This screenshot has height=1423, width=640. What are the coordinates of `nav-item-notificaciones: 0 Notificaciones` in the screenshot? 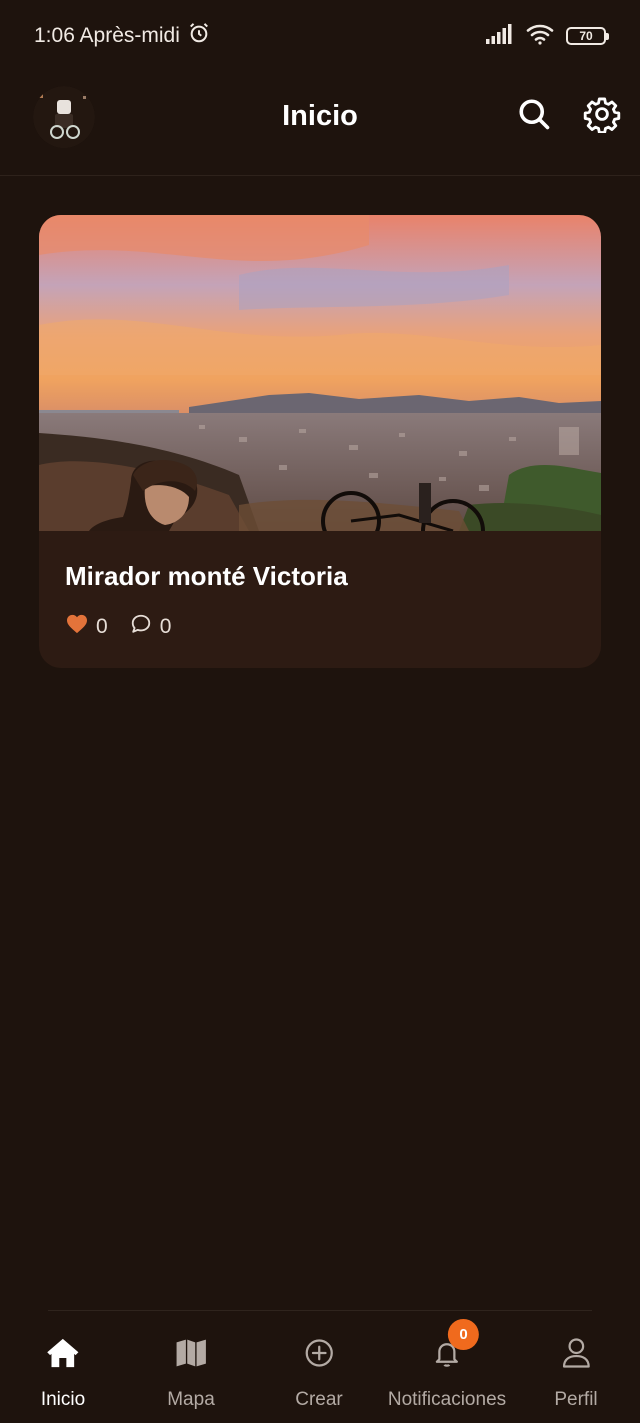 It's located at (447, 1365).